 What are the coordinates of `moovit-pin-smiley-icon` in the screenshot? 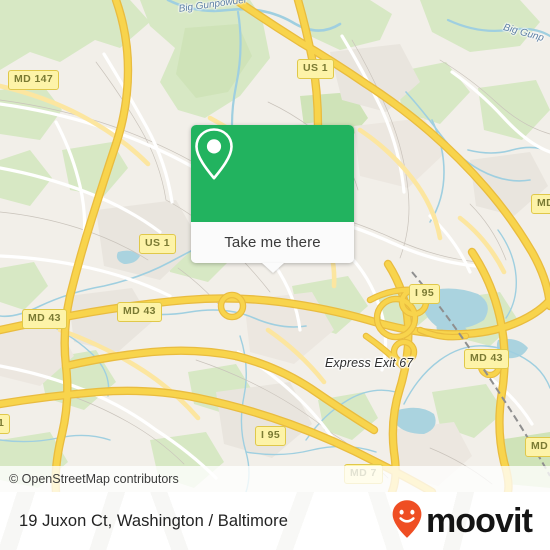 It's located at (407, 521).